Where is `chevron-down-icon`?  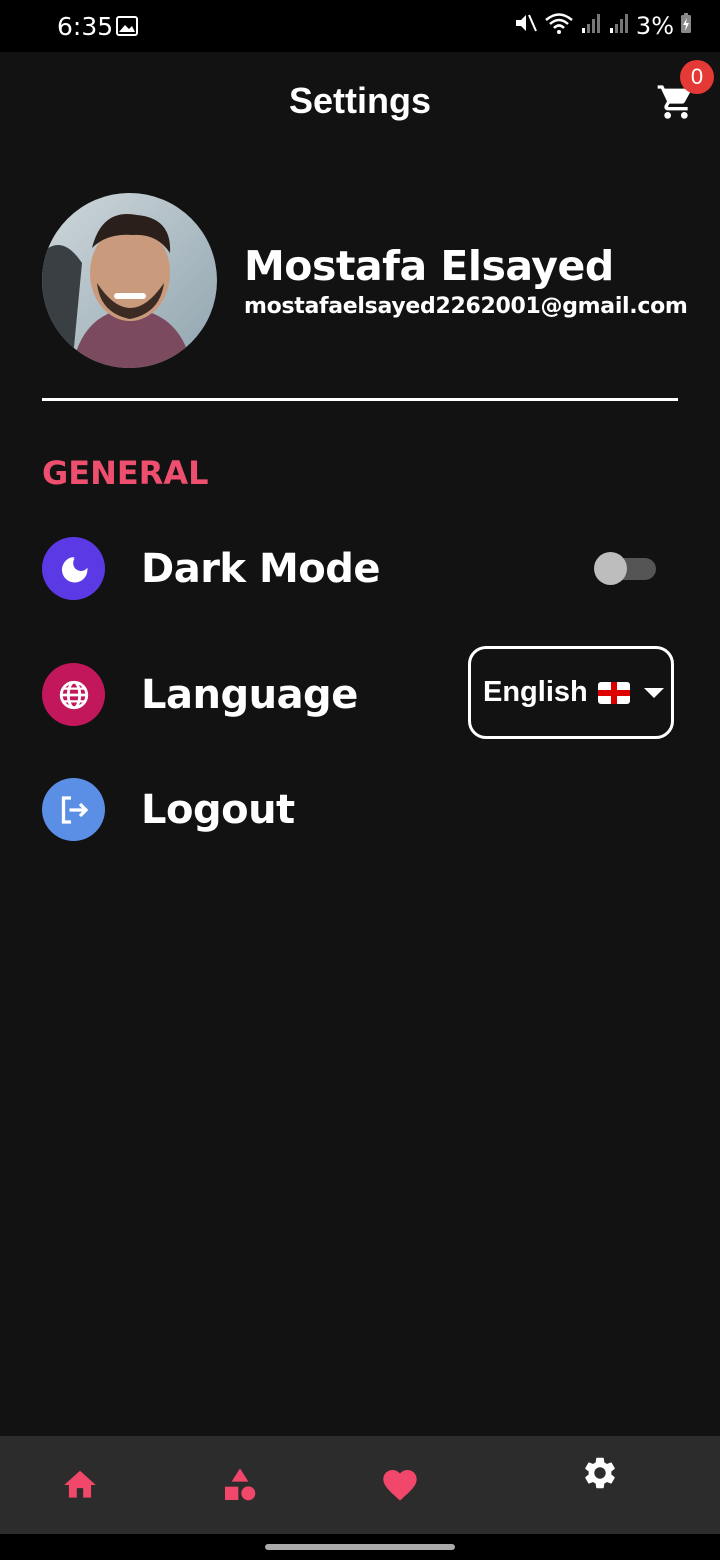
chevron-down-icon is located at coordinates (653, 692).